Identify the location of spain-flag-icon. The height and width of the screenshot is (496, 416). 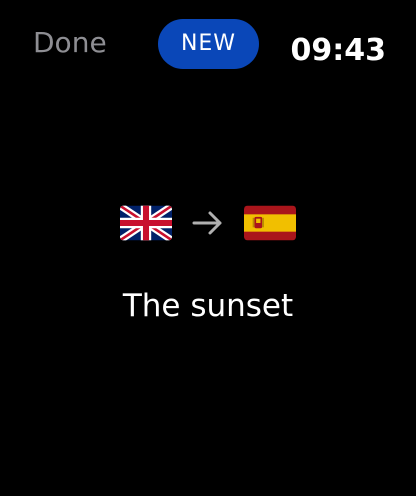
(270, 223).